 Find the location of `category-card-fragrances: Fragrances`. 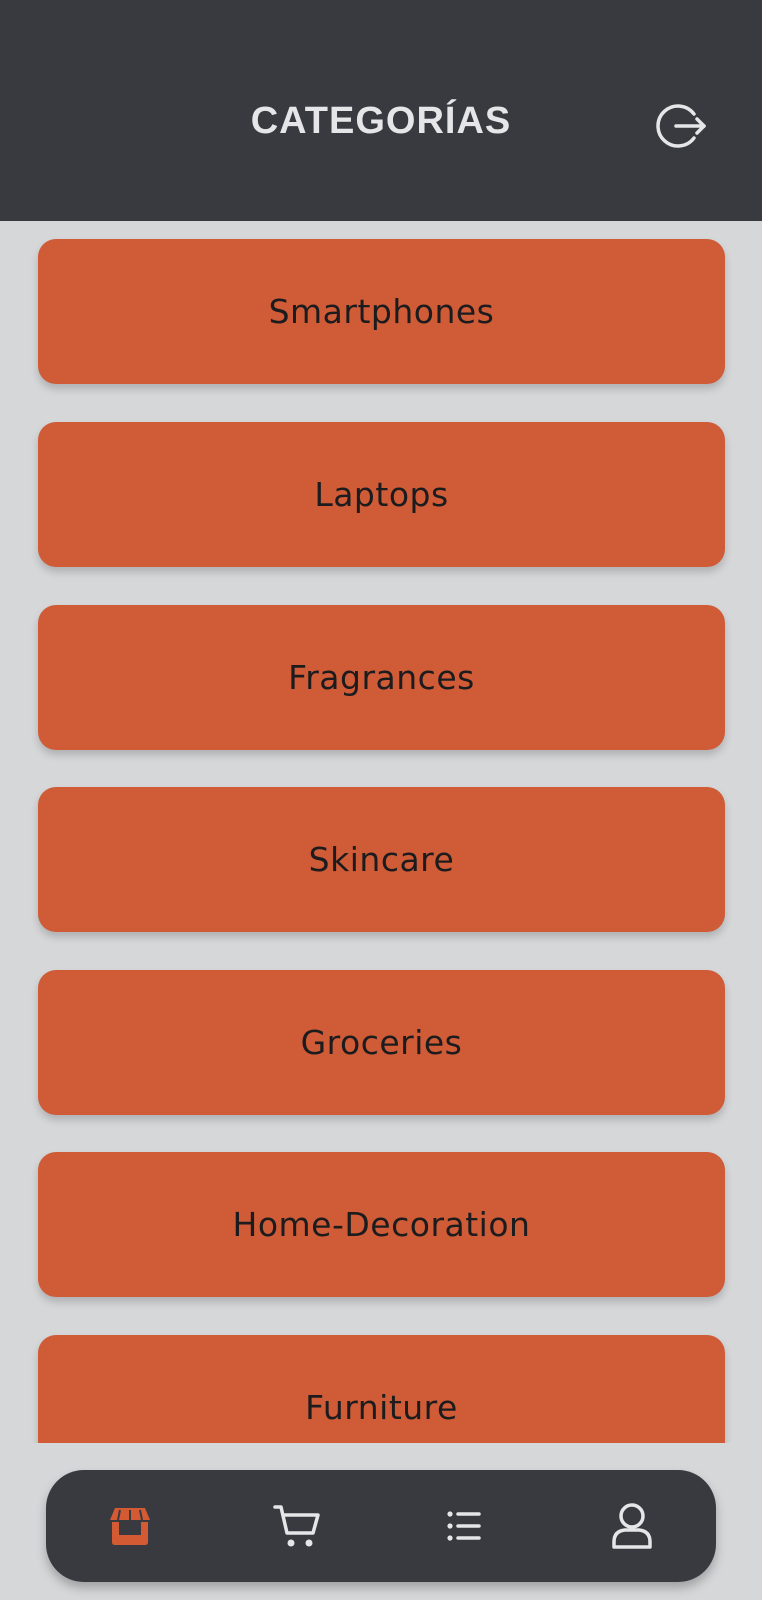

category-card-fragrances: Fragrances is located at coordinates (381, 677).